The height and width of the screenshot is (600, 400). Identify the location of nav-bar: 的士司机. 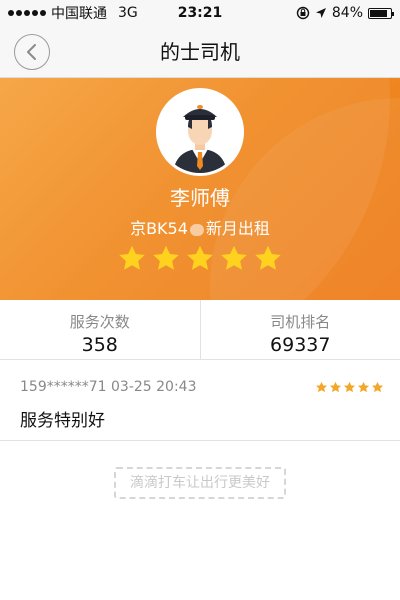
(200, 52).